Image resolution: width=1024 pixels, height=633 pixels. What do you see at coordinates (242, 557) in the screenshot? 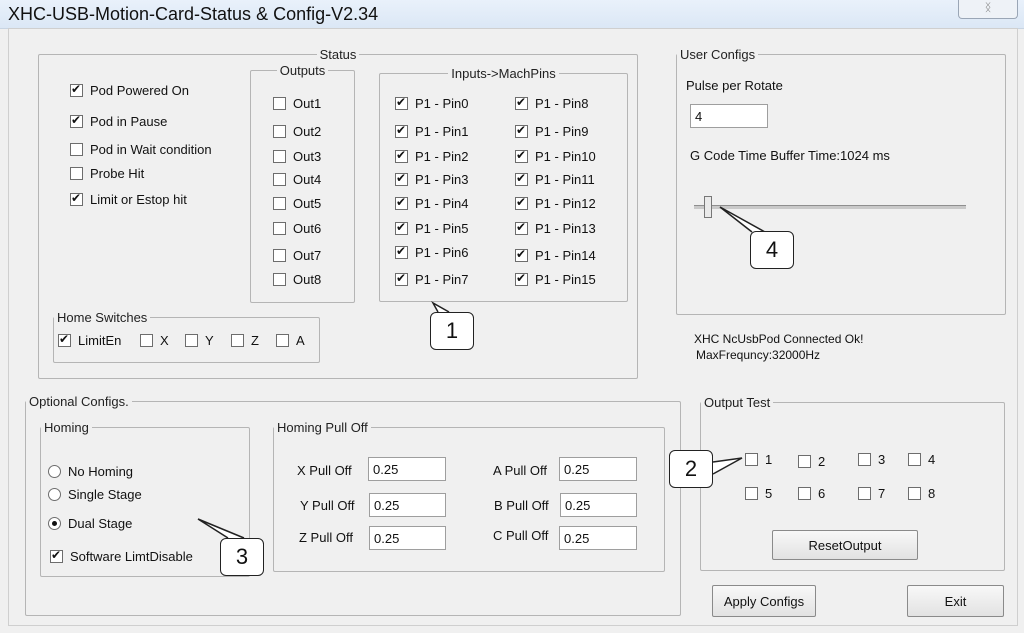
I see `callout-3: 3` at bounding box center [242, 557].